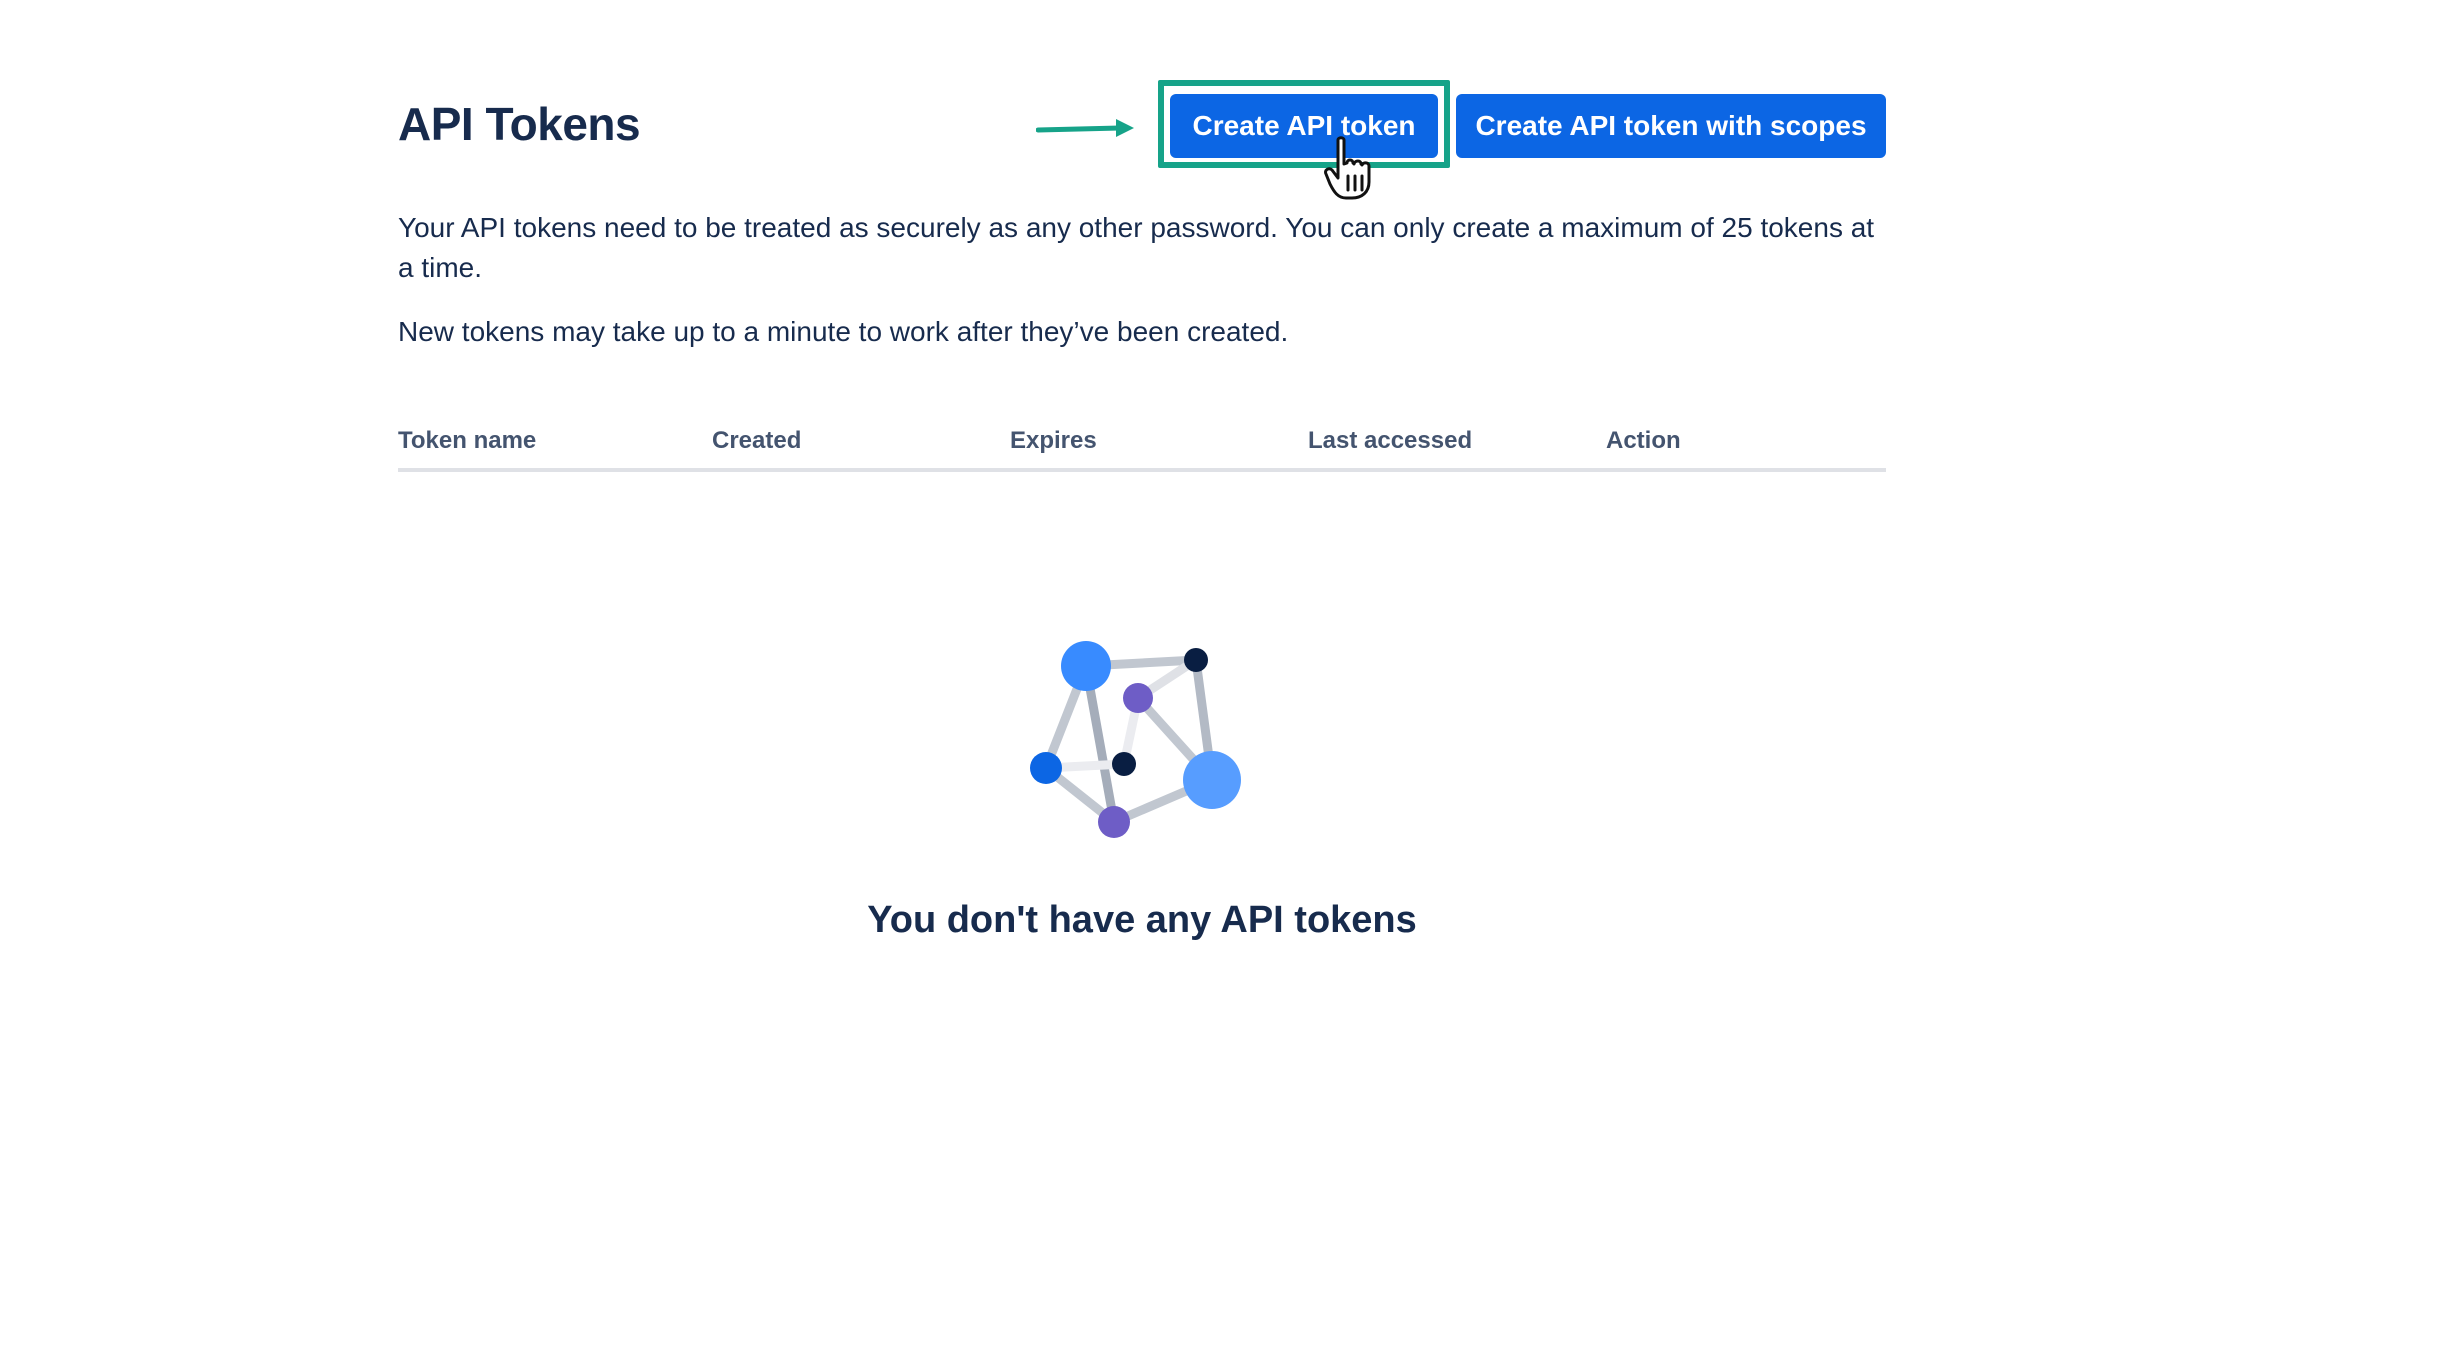  I want to click on create-api-token-with-scopes-button: Create API token with scopes, so click(1671, 126).